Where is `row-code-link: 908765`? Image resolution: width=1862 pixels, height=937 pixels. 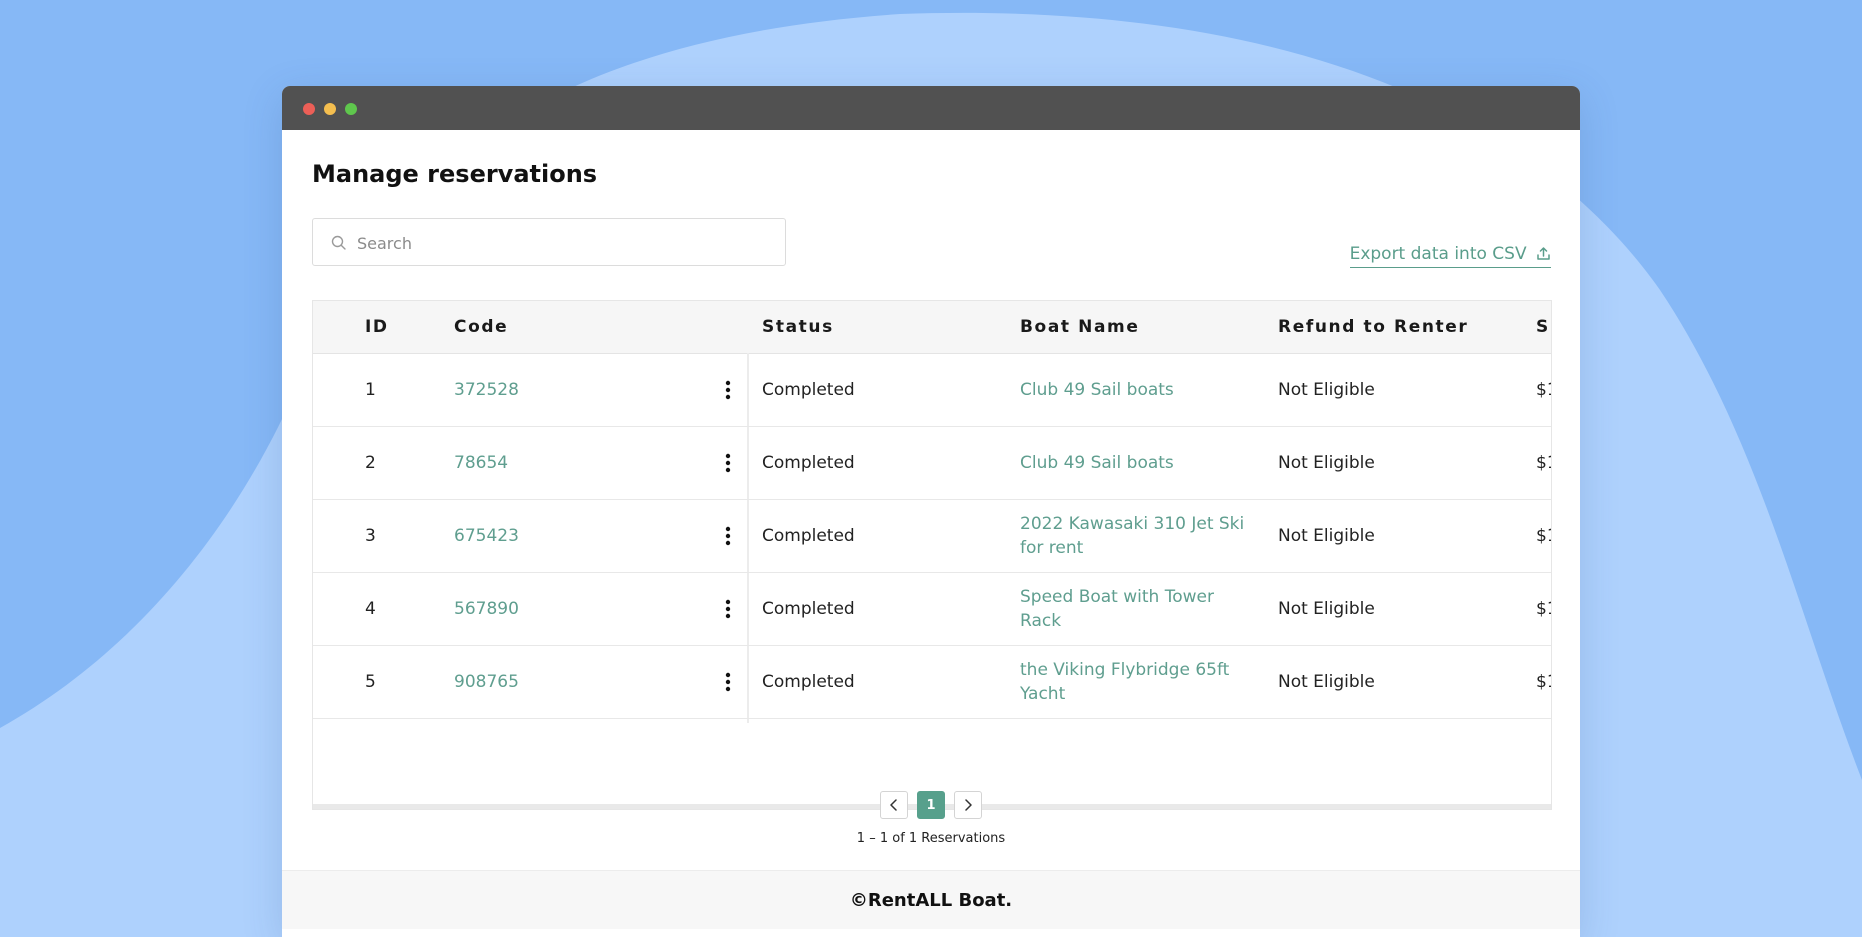 row-code-link: 908765 is located at coordinates (486, 681).